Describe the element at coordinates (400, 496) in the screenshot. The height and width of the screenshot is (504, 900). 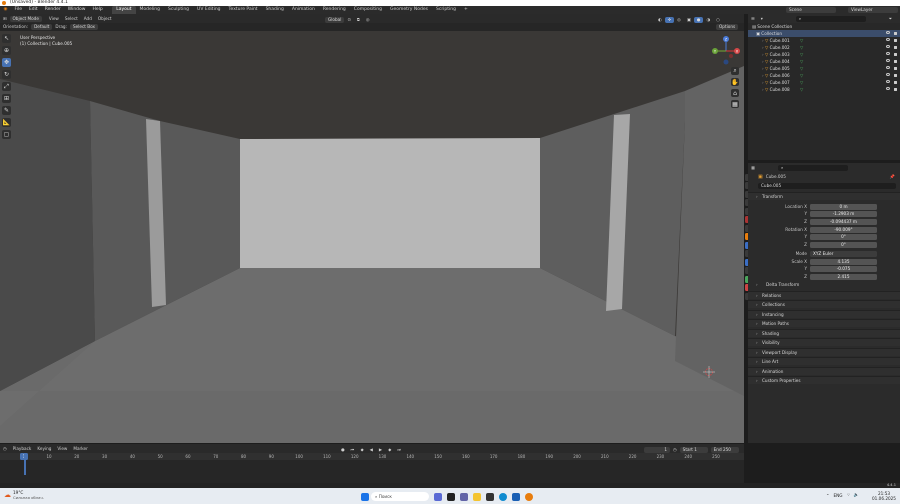
I see `taskbar-search-input: ⌕ Поиск` at that location.